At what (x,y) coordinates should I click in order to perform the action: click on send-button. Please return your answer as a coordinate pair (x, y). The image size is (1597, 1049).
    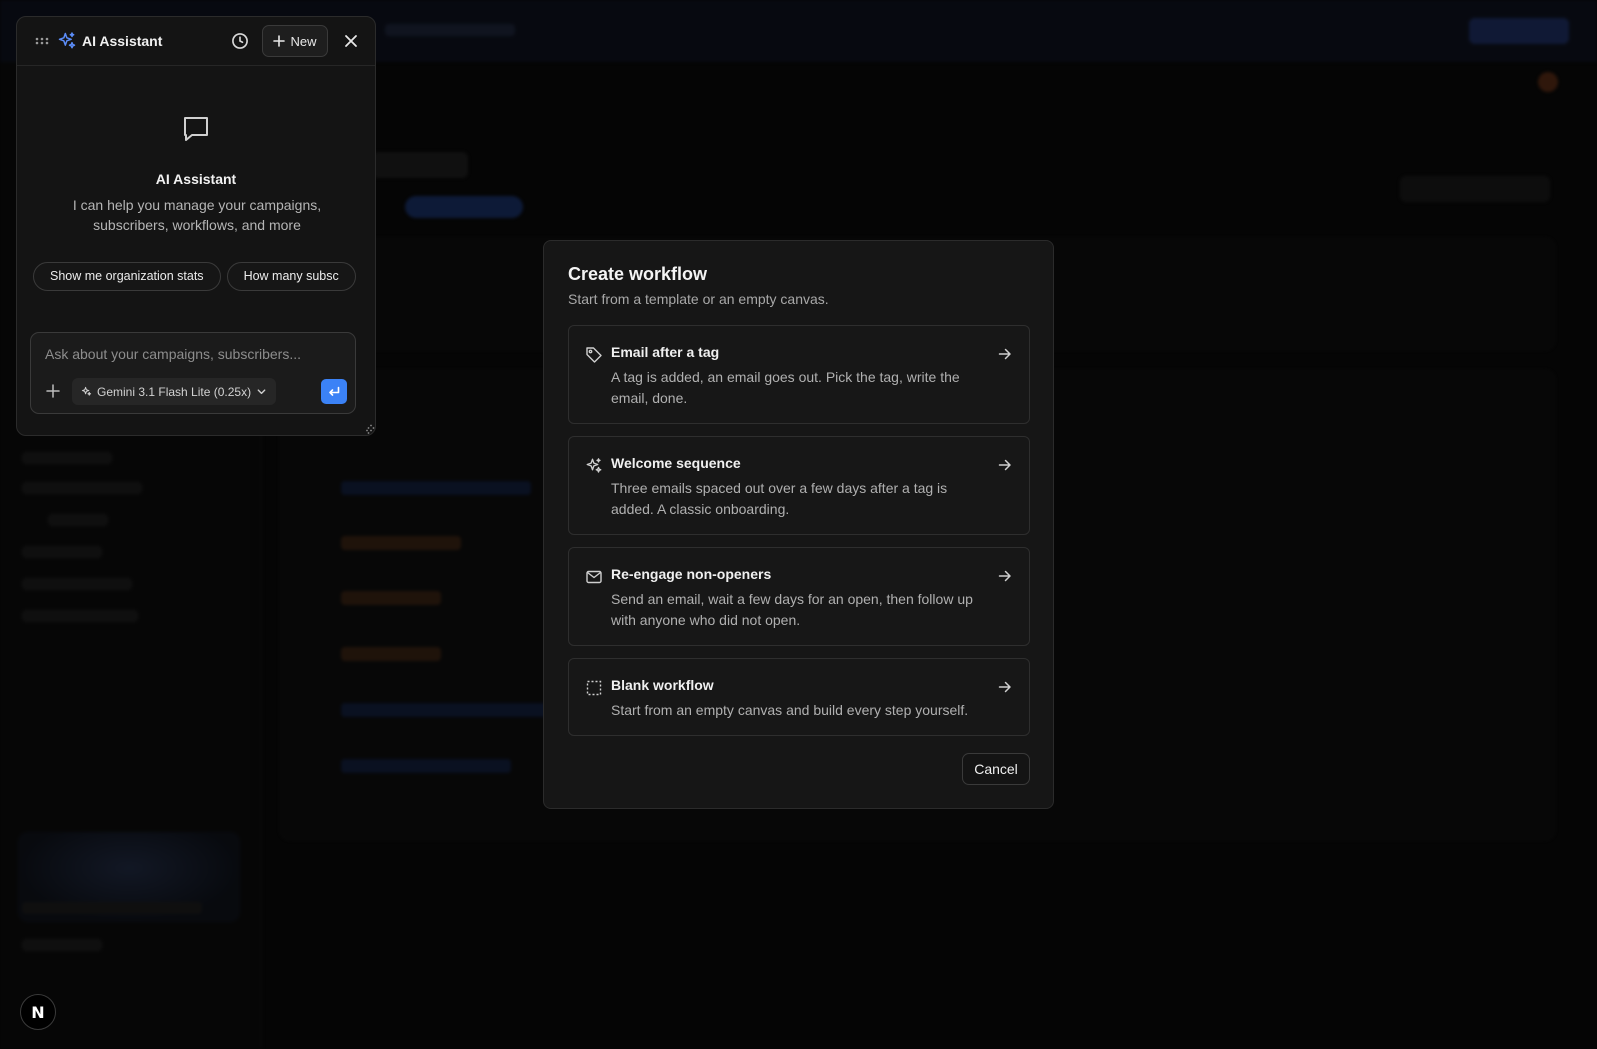
    Looking at the image, I should click on (334, 391).